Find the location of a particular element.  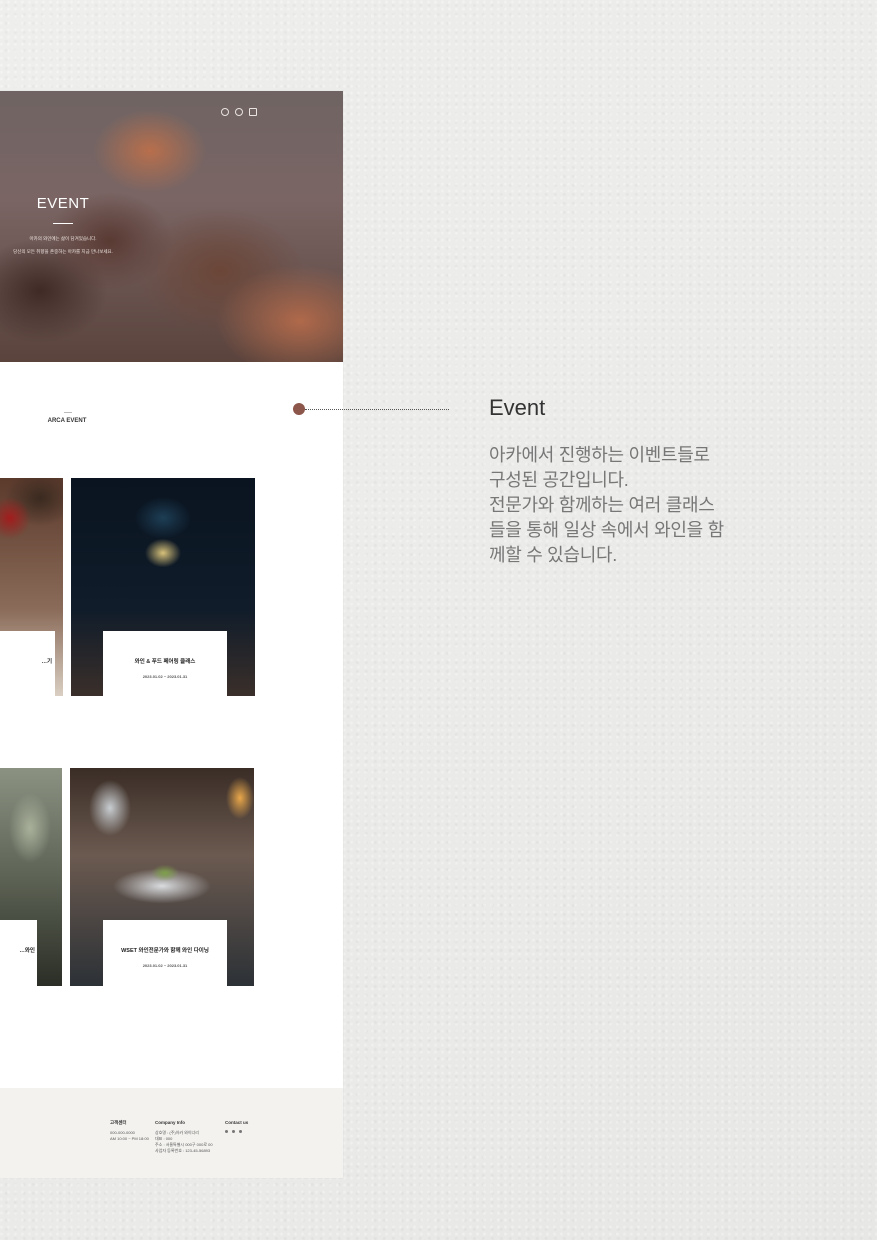

blog-icon is located at coordinates (240, 1131).